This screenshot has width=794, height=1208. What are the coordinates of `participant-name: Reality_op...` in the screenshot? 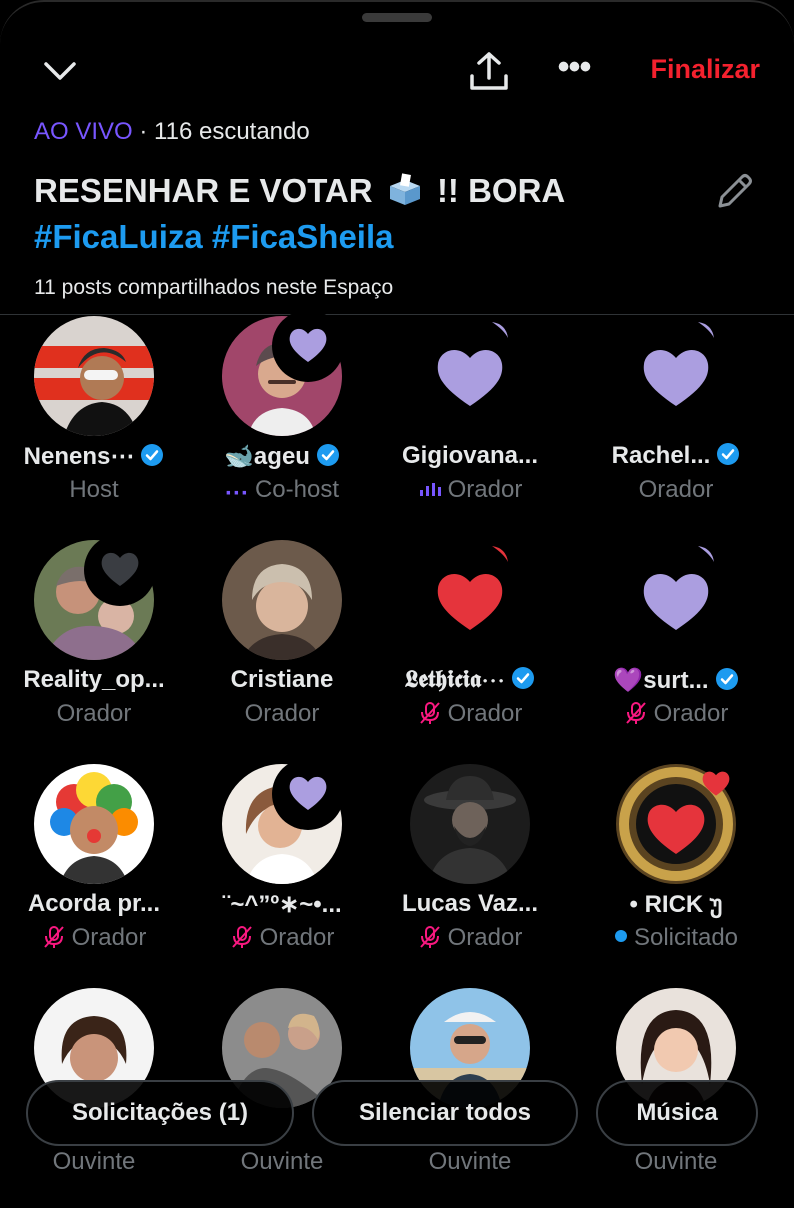 It's located at (94, 679).